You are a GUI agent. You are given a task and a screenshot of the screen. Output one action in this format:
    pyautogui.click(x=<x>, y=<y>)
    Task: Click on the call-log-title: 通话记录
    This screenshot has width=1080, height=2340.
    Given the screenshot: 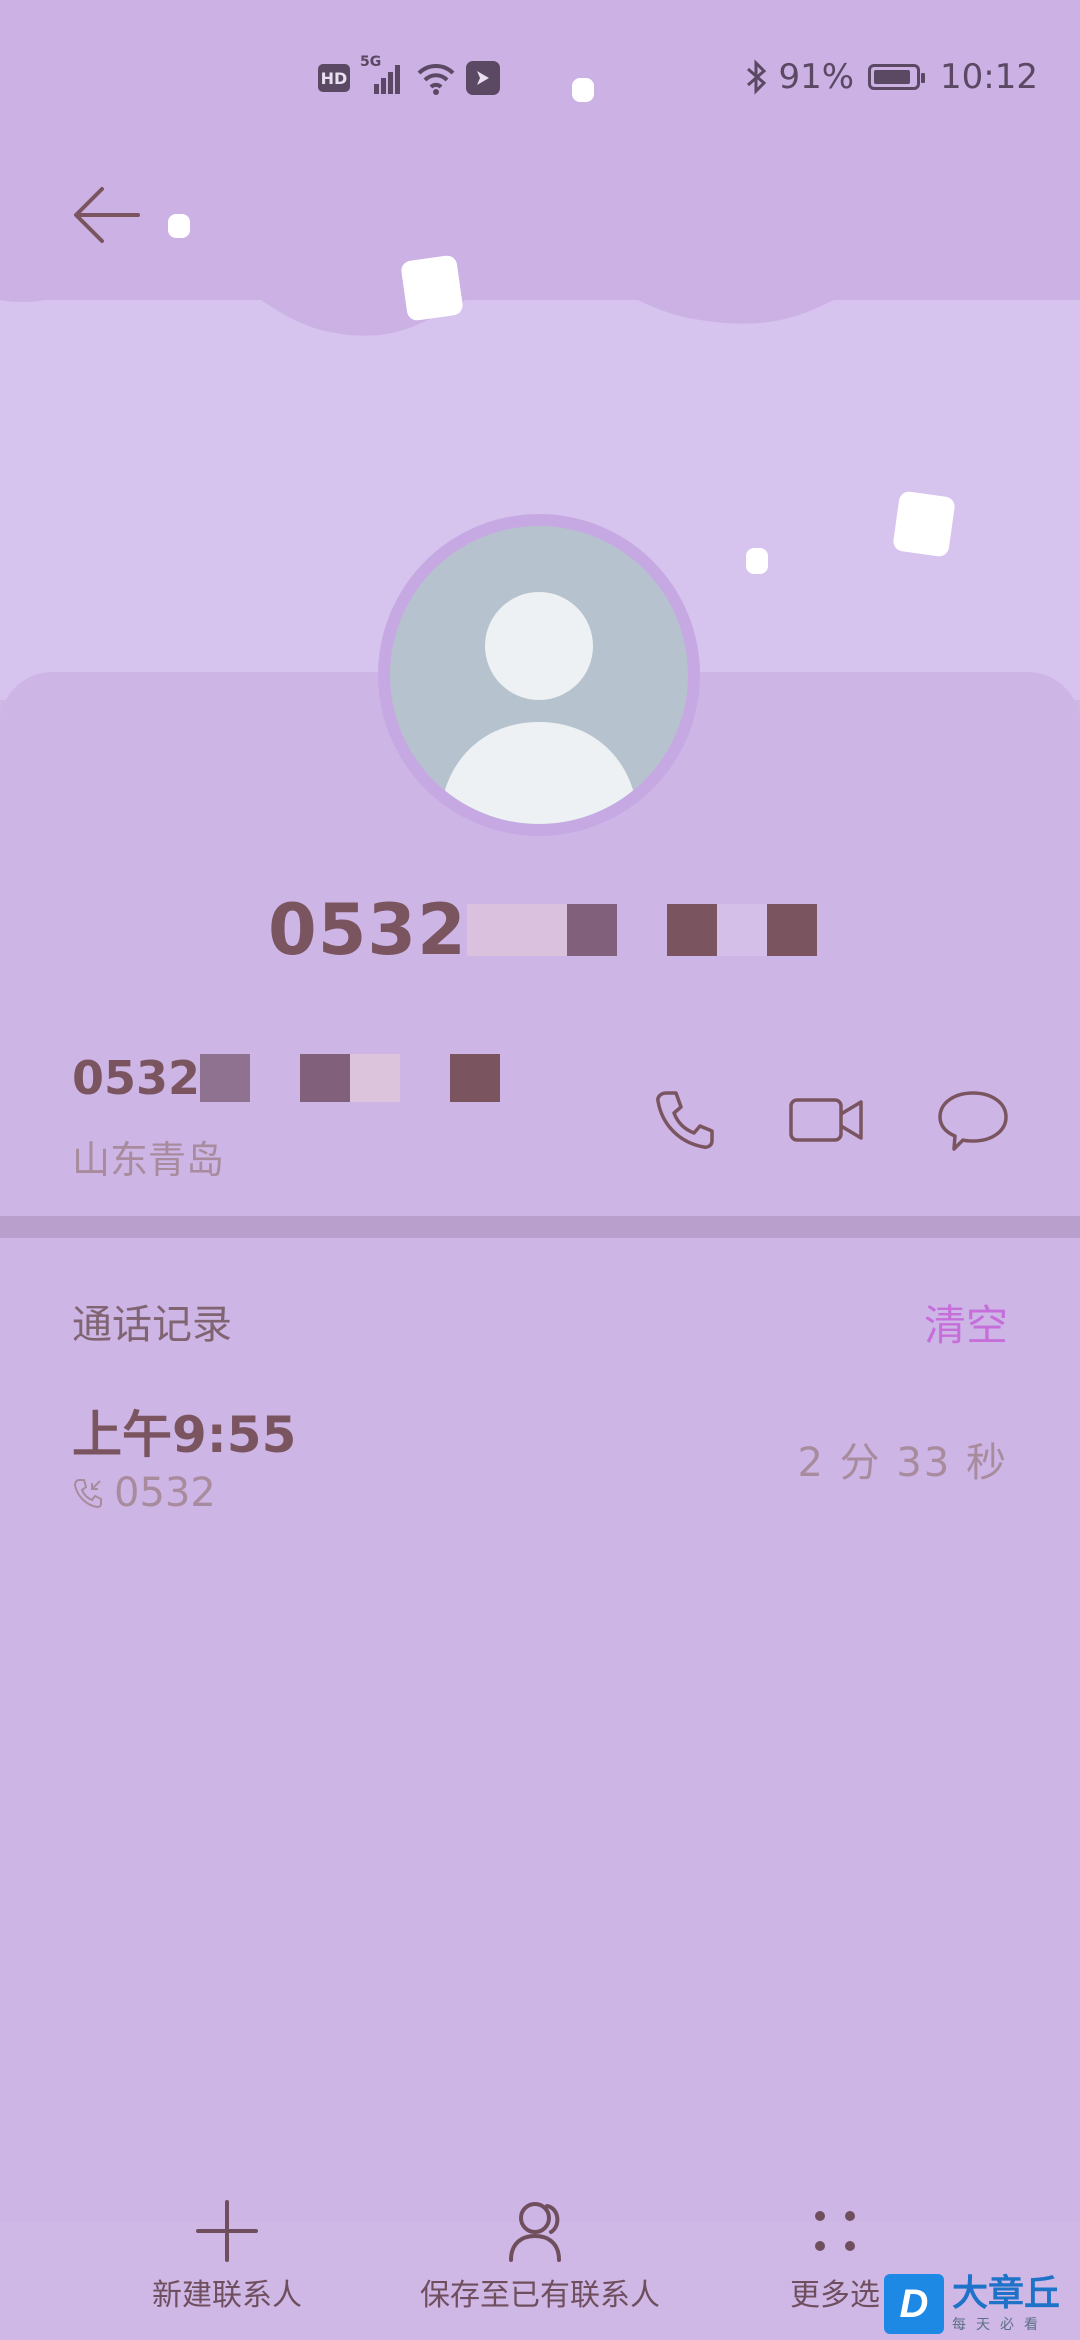 What is the action you would take?
    pyautogui.click(x=152, y=1325)
    